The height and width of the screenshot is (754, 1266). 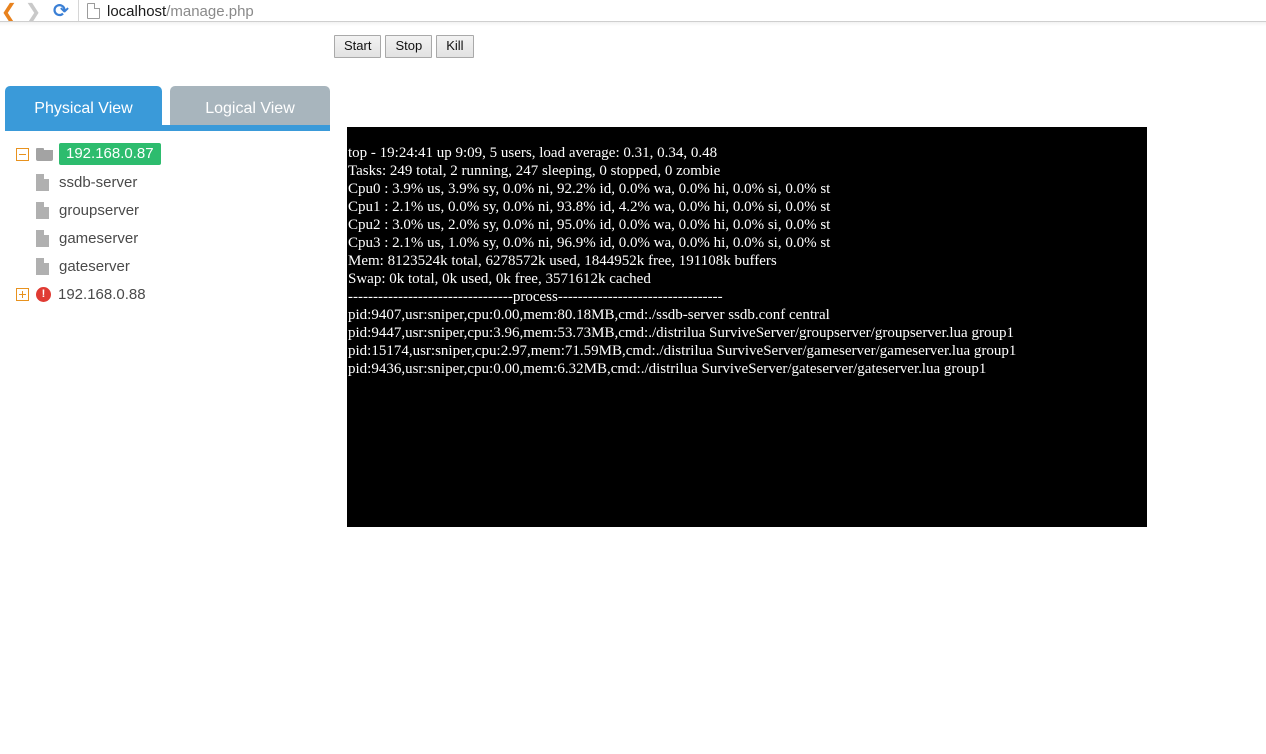 What do you see at coordinates (672, 11) in the screenshot?
I see `address-bar: localhost/manage.php` at bounding box center [672, 11].